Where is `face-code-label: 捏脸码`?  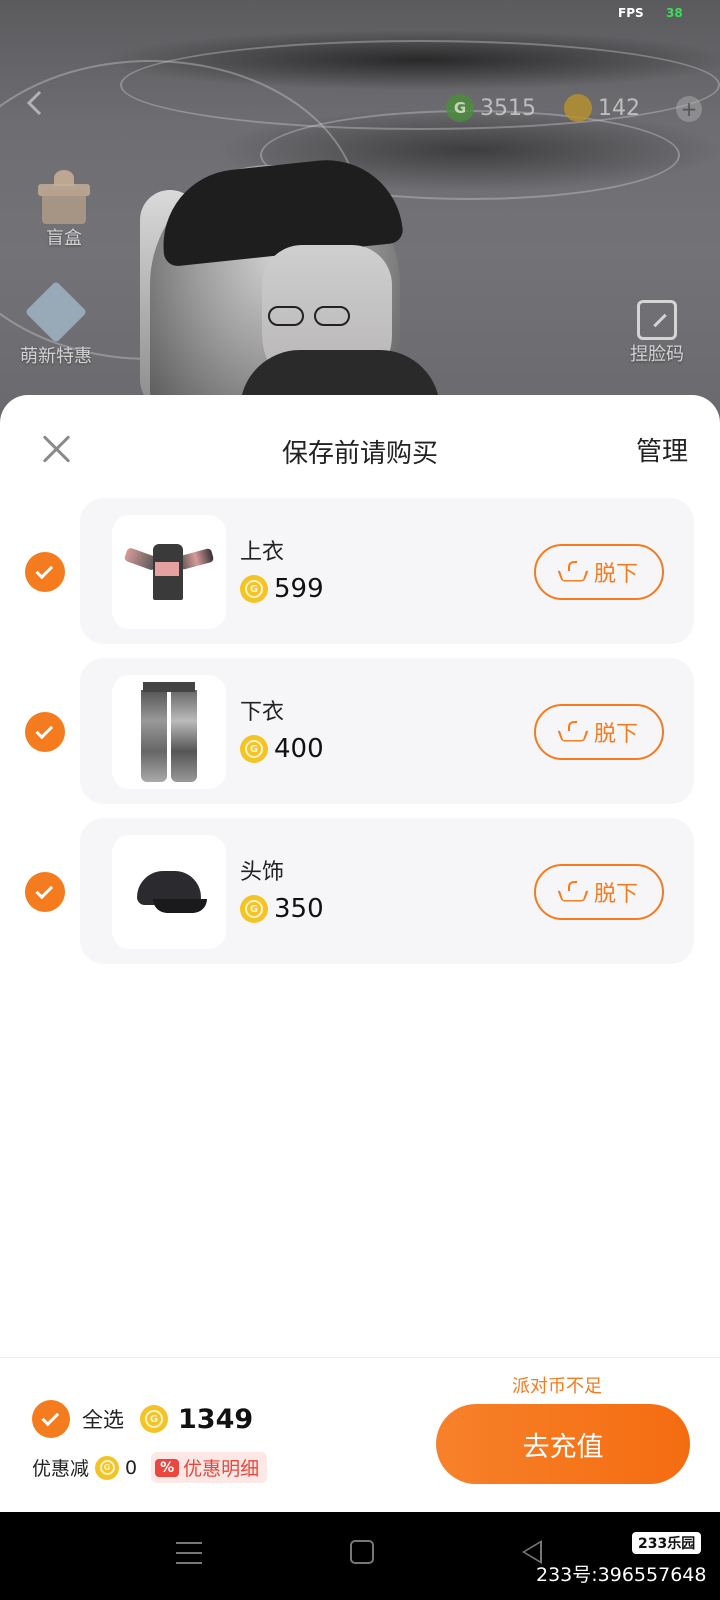 face-code-label: 捏脸码 is located at coordinates (657, 354).